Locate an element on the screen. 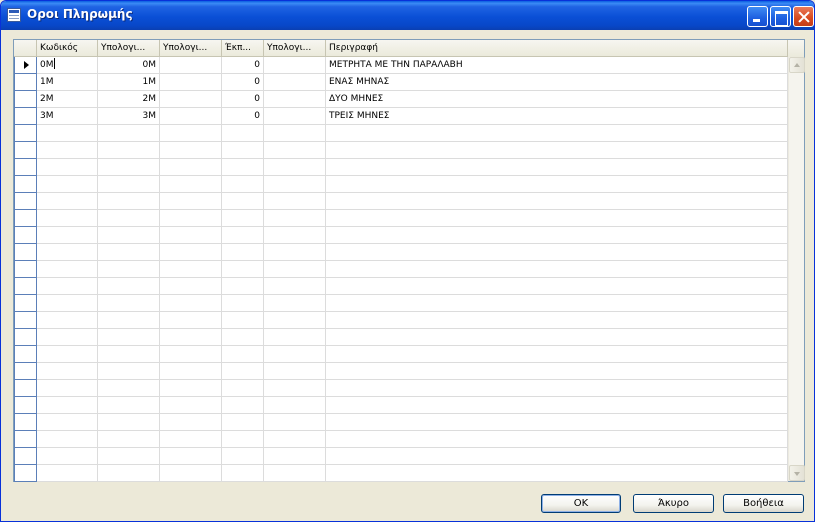  cancel-button: Άκυρο is located at coordinates (673, 503).